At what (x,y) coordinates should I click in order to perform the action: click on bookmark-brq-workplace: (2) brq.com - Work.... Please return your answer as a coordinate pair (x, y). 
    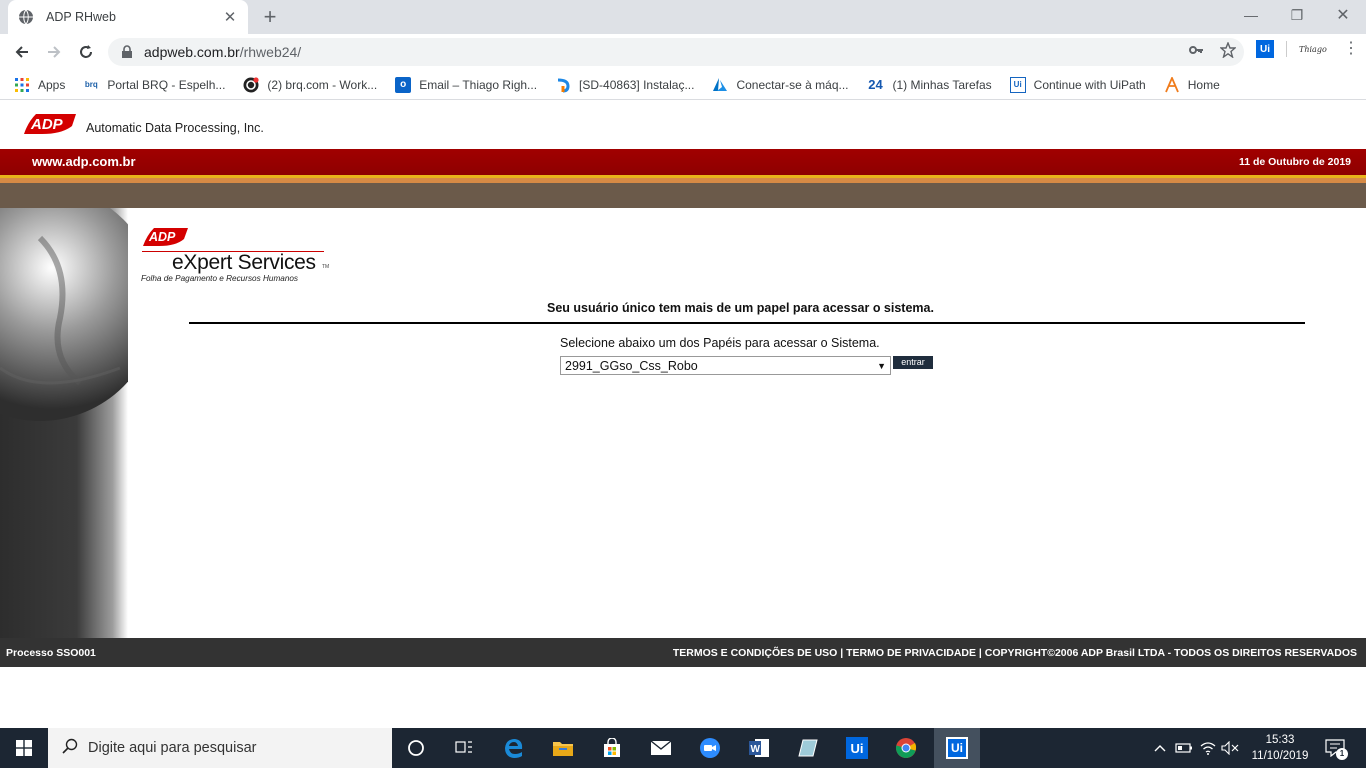
    Looking at the image, I should click on (310, 84).